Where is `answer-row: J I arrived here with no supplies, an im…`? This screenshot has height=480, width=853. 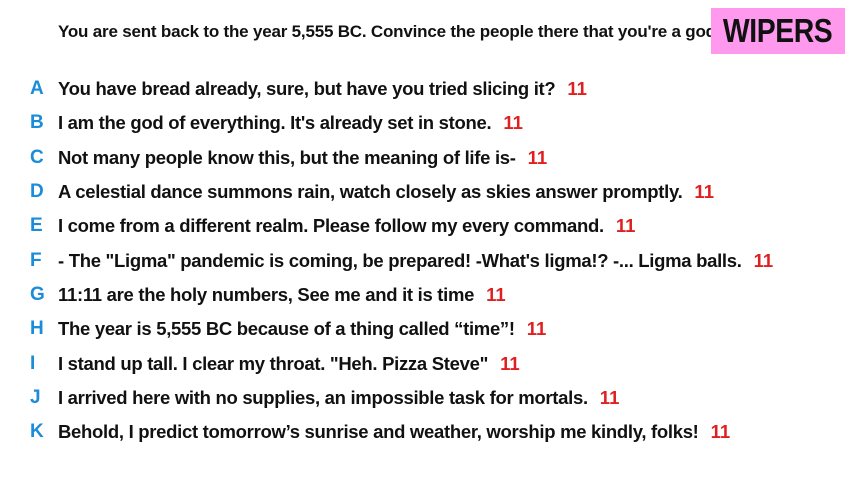
answer-row: J I arrived here with no supplies, an im… is located at coordinates (386, 398).